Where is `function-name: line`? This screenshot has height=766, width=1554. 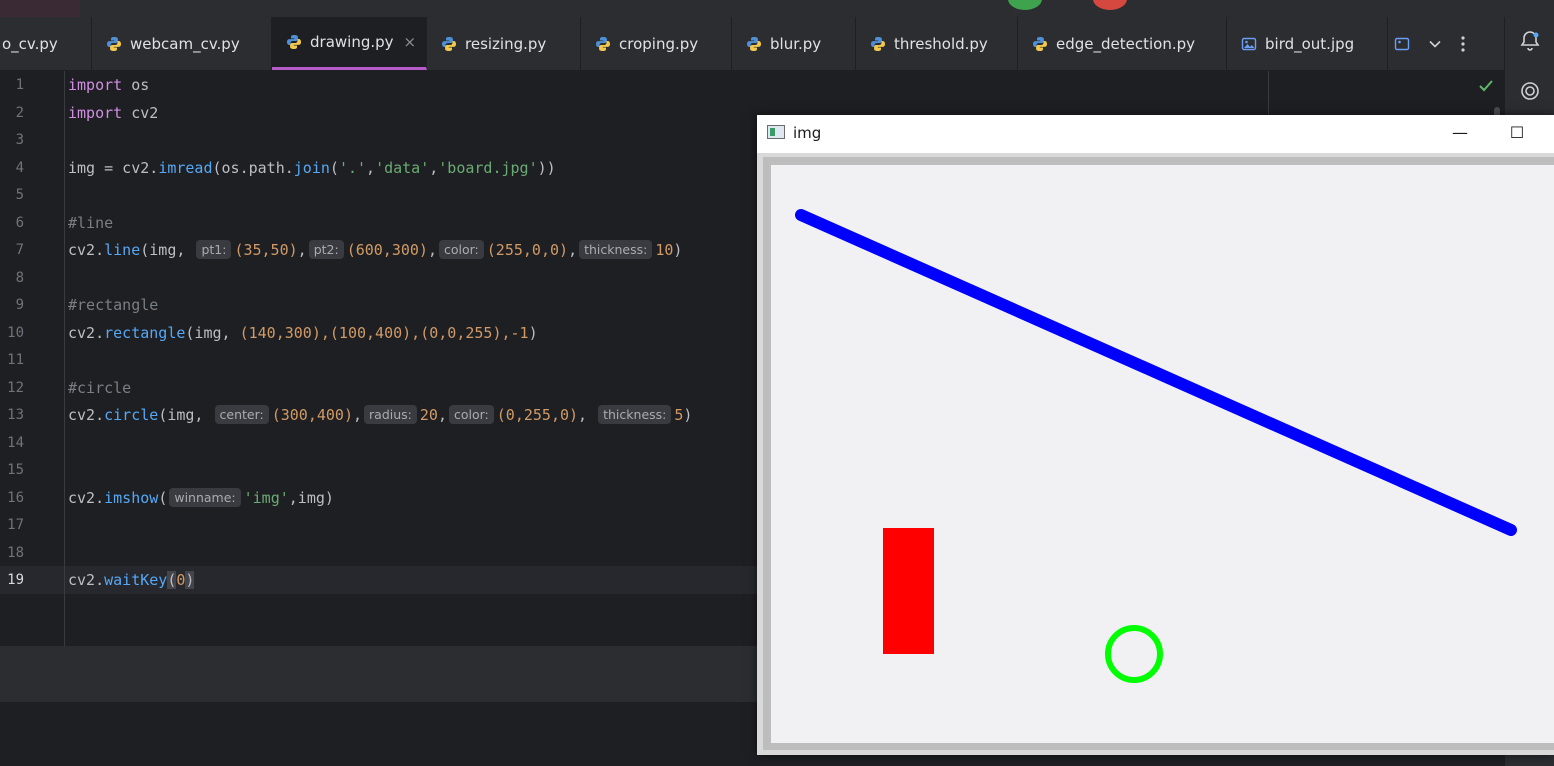 function-name: line is located at coordinates (122, 250).